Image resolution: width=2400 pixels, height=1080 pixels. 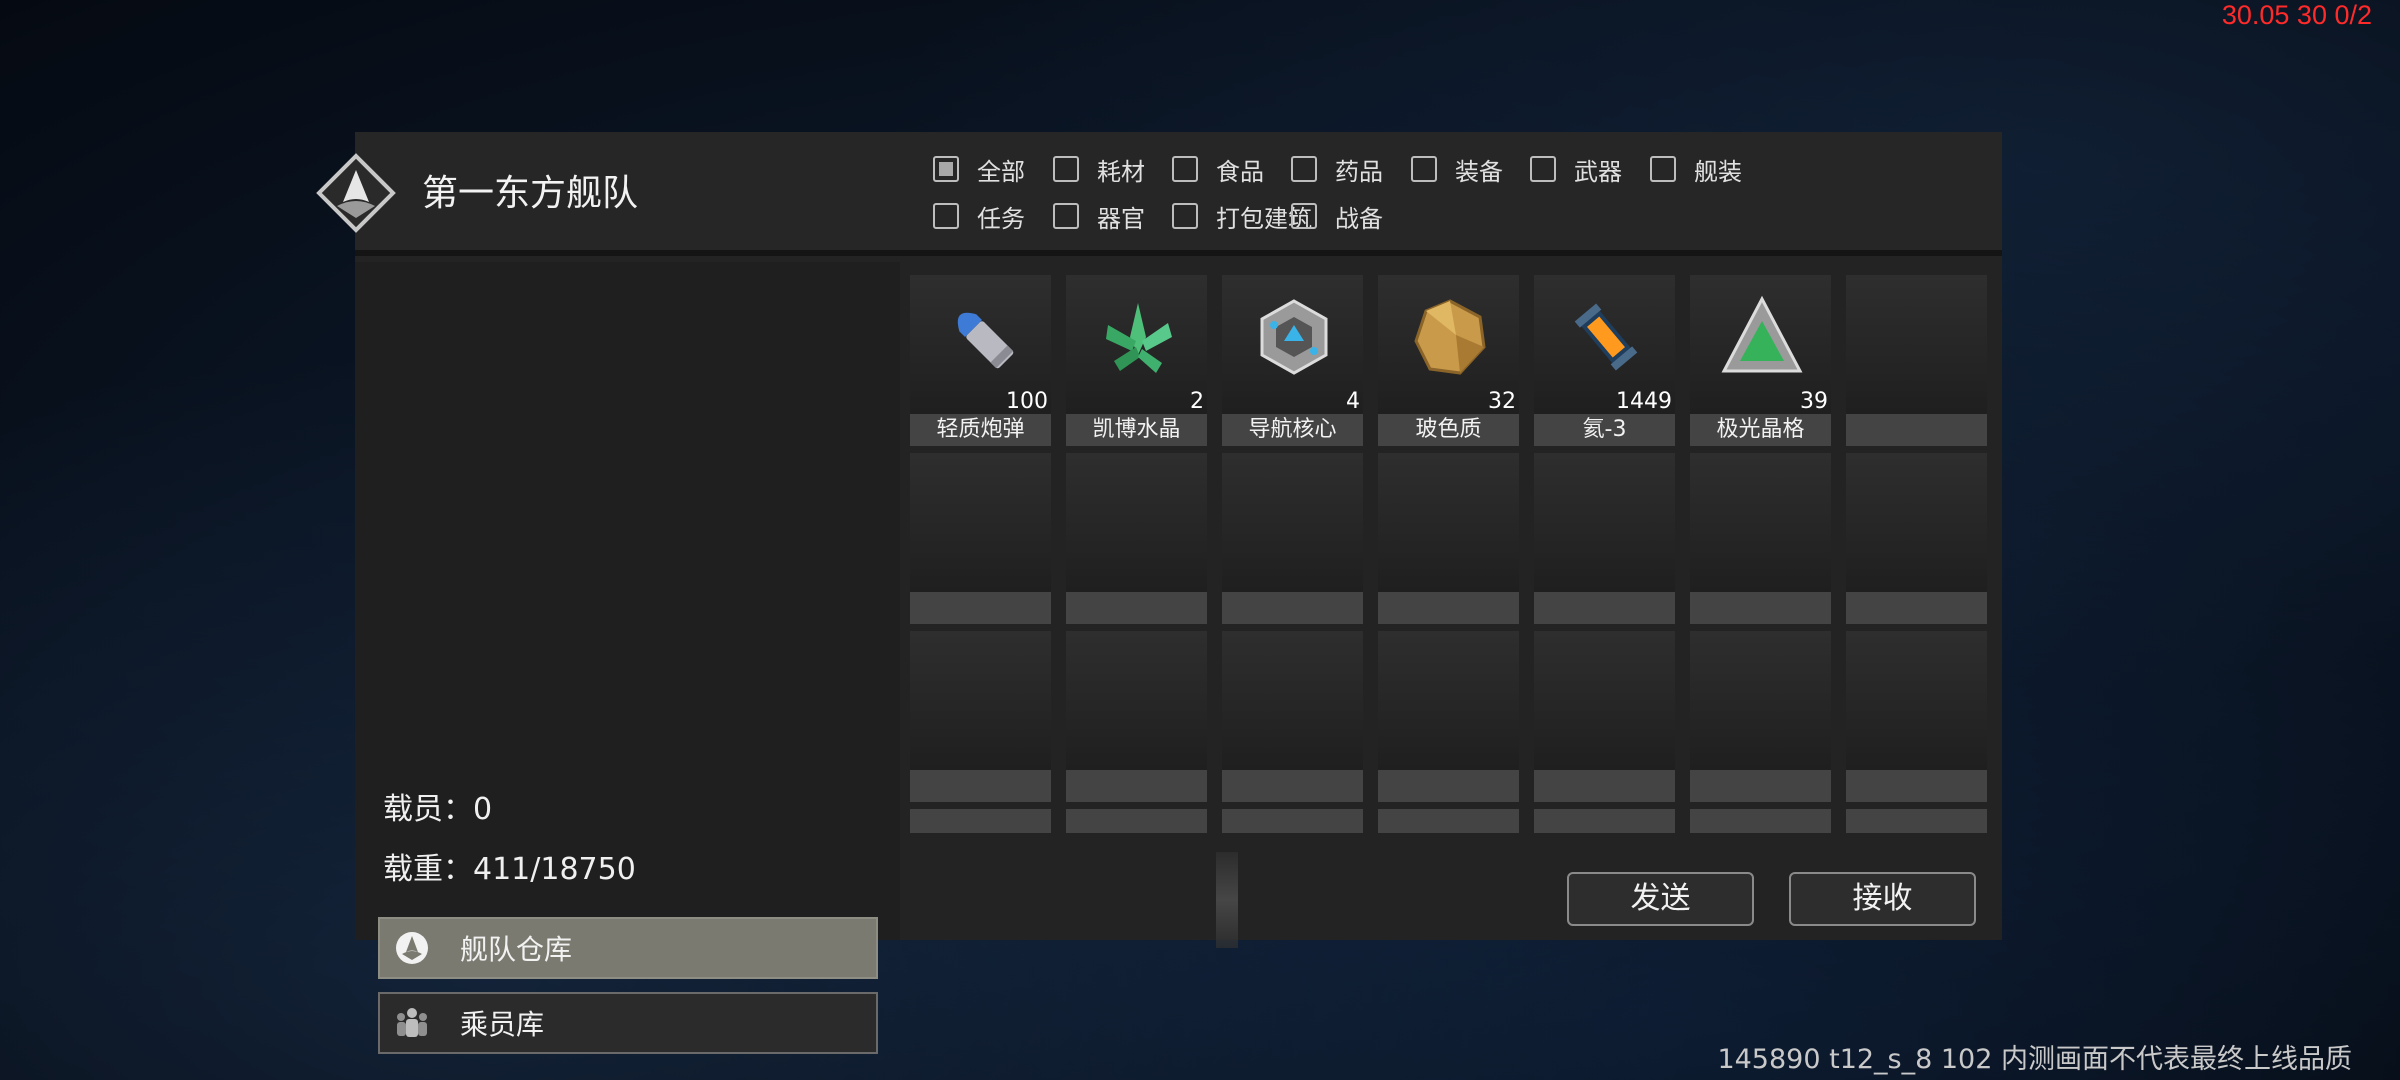 I want to click on filter-label: 器官, so click(x=1121, y=218).